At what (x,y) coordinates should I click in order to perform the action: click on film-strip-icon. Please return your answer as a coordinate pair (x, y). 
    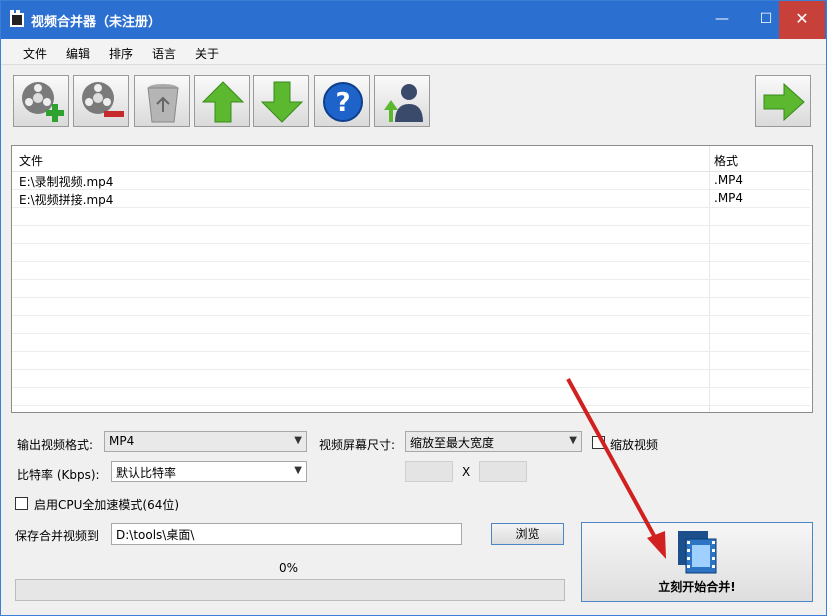
    Looking at the image, I should click on (697, 552).